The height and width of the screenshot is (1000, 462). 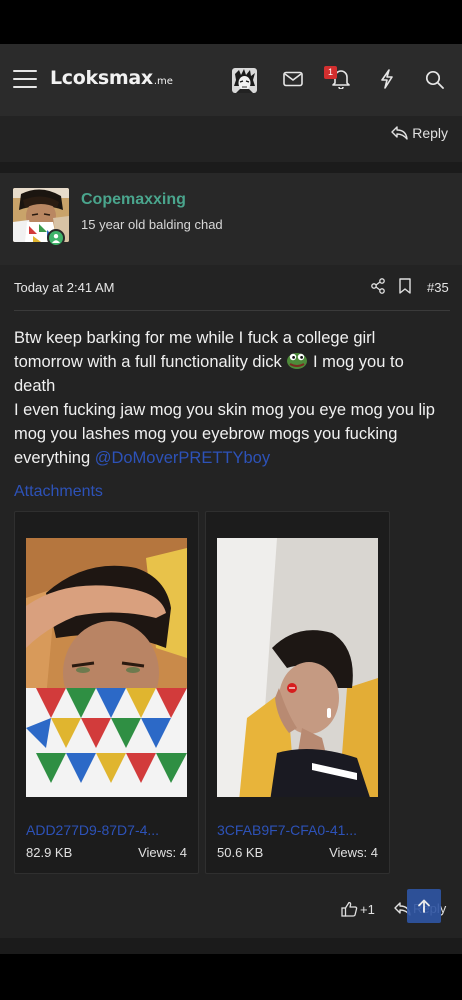 What do you see at coordinates (438, 287) in the screenshot?
I see `post-number-link: #35` at bounding box center [438, 287].